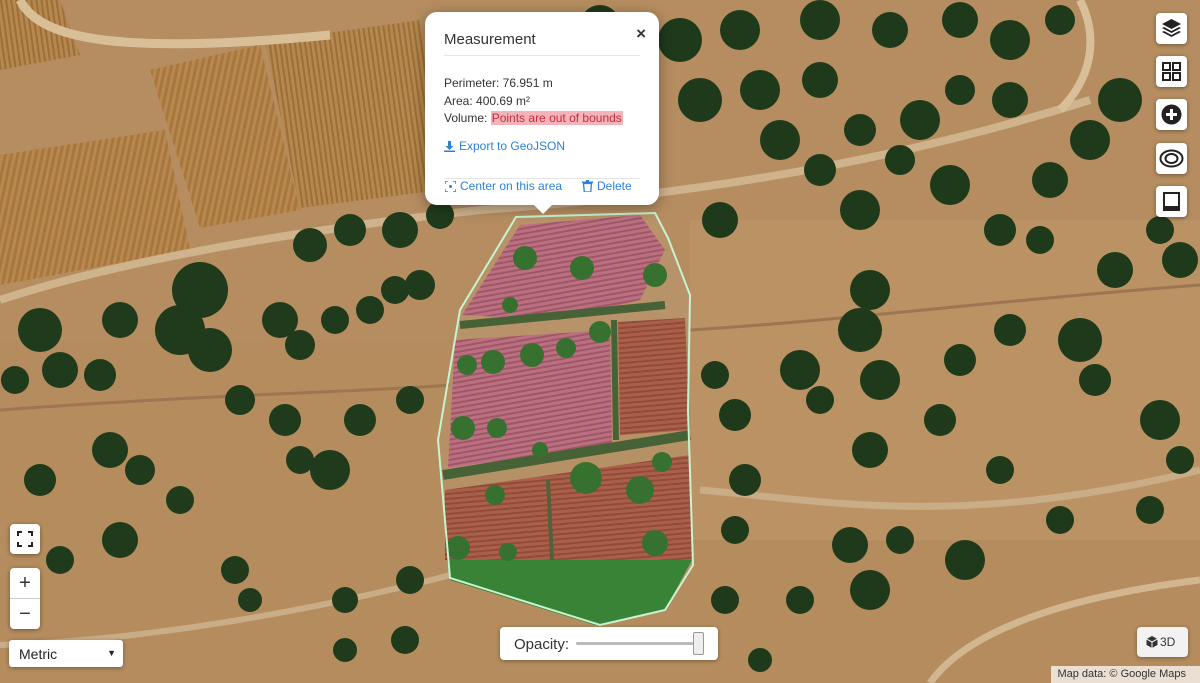 The image size is (1200, 683). I want to click on zoom-in-button: +, so click(25, 583).